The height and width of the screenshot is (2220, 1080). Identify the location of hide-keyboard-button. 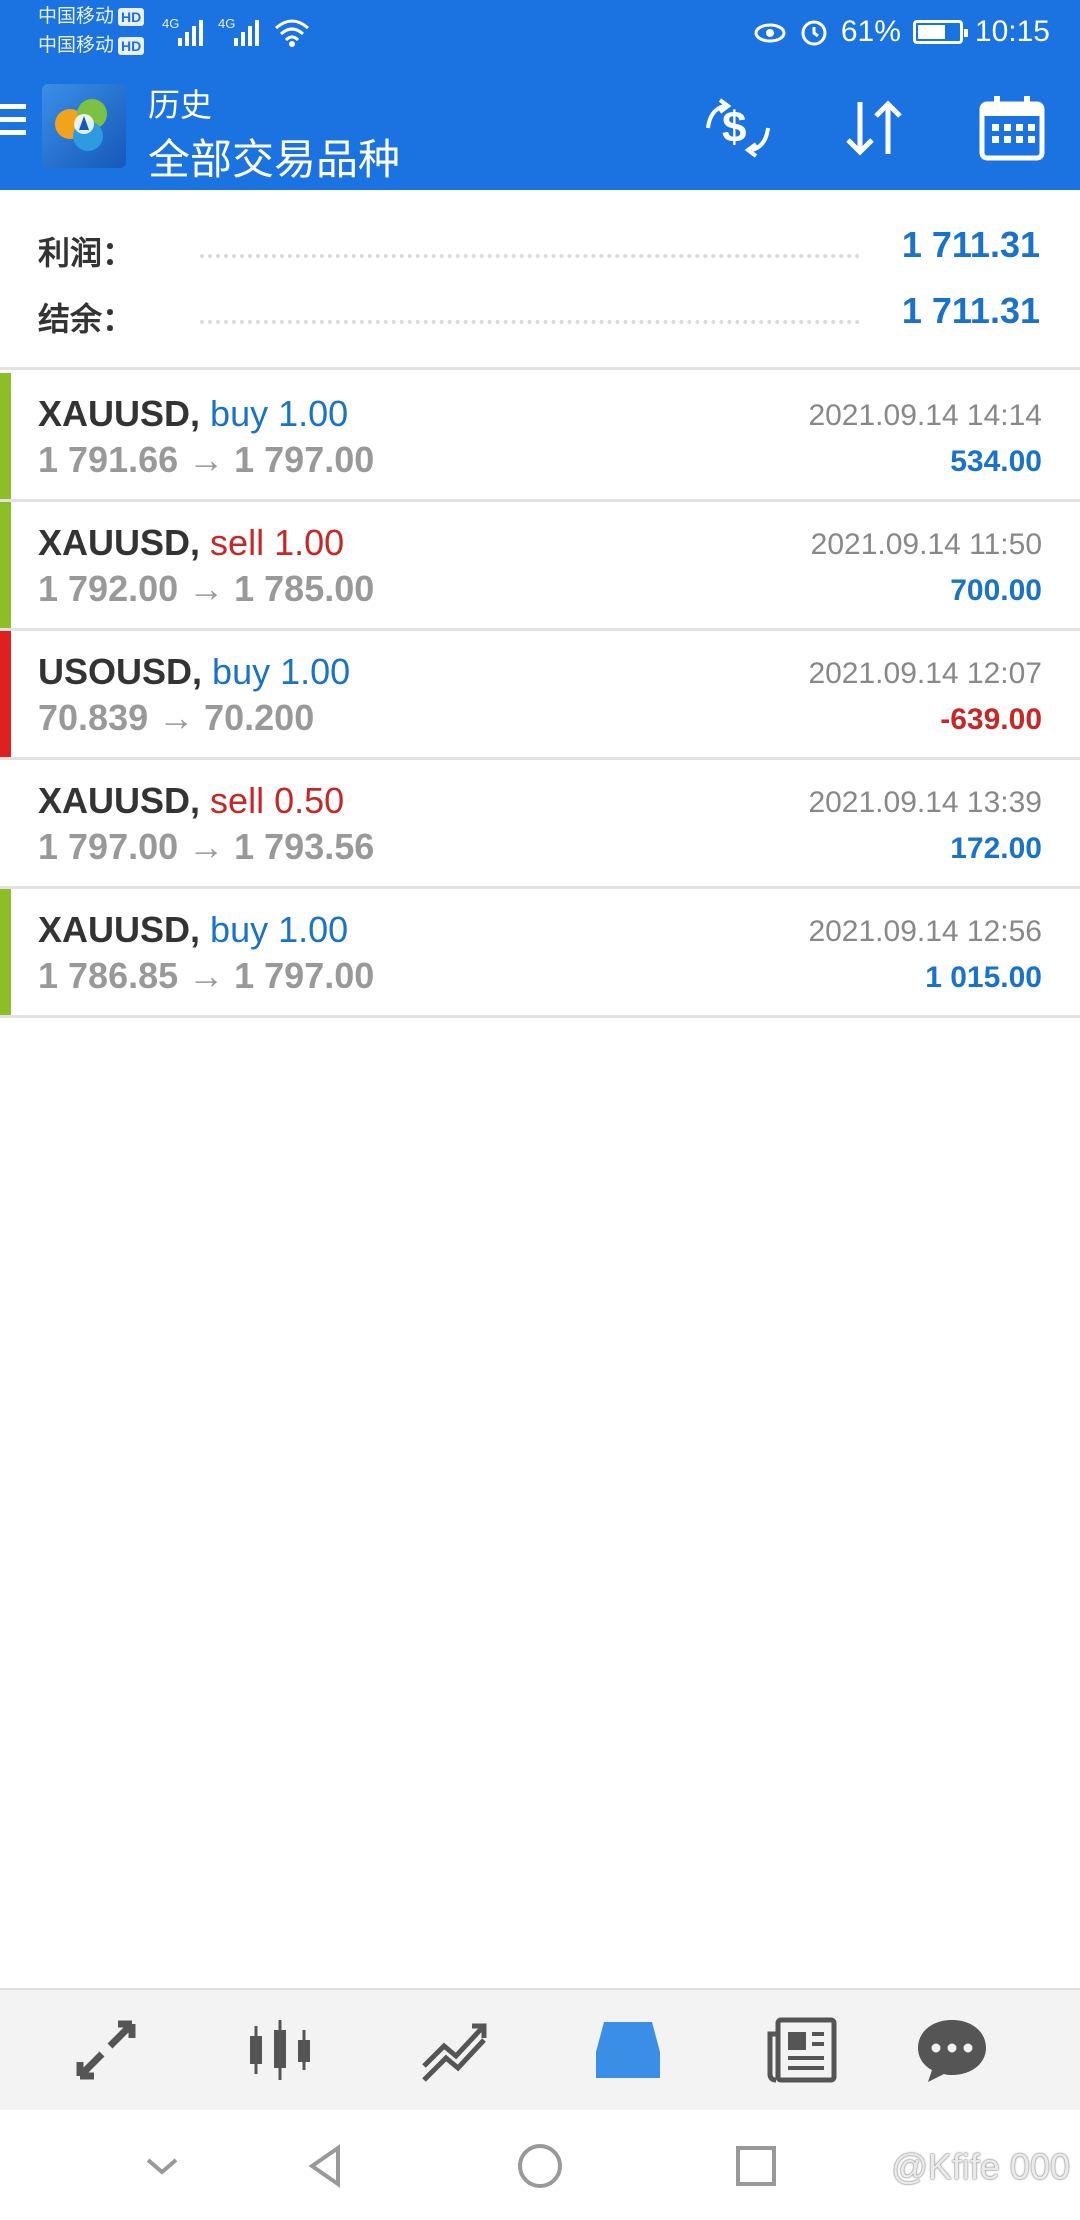
(162, 2166).